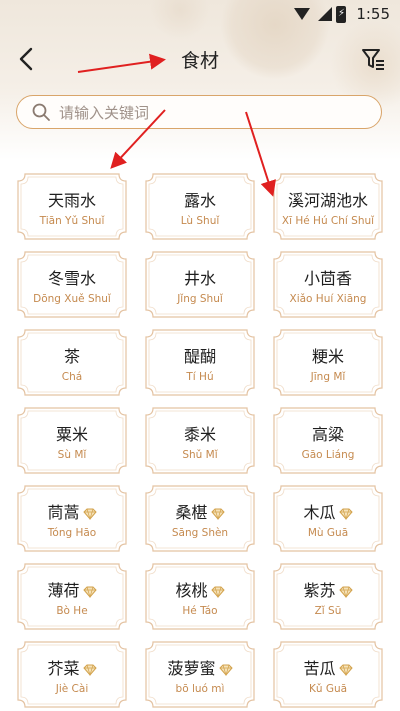  Describe the element at coordinates (72, 299) in the screenshot. I see `ingredient-pinyin: Dōng Xuě Shuǐ` at that location.